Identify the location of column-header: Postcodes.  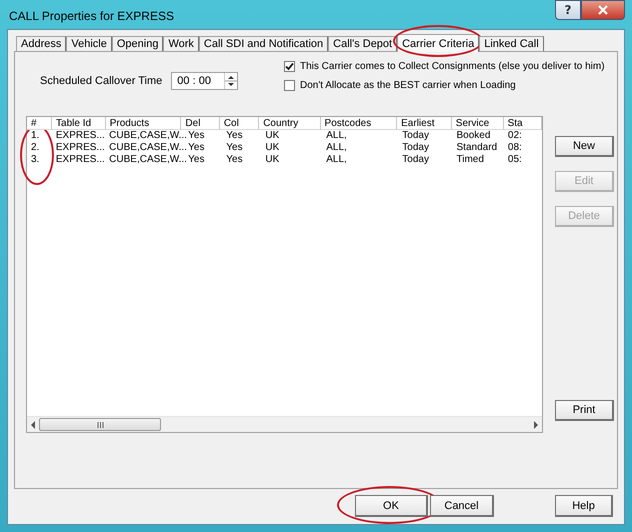
(359, 123).